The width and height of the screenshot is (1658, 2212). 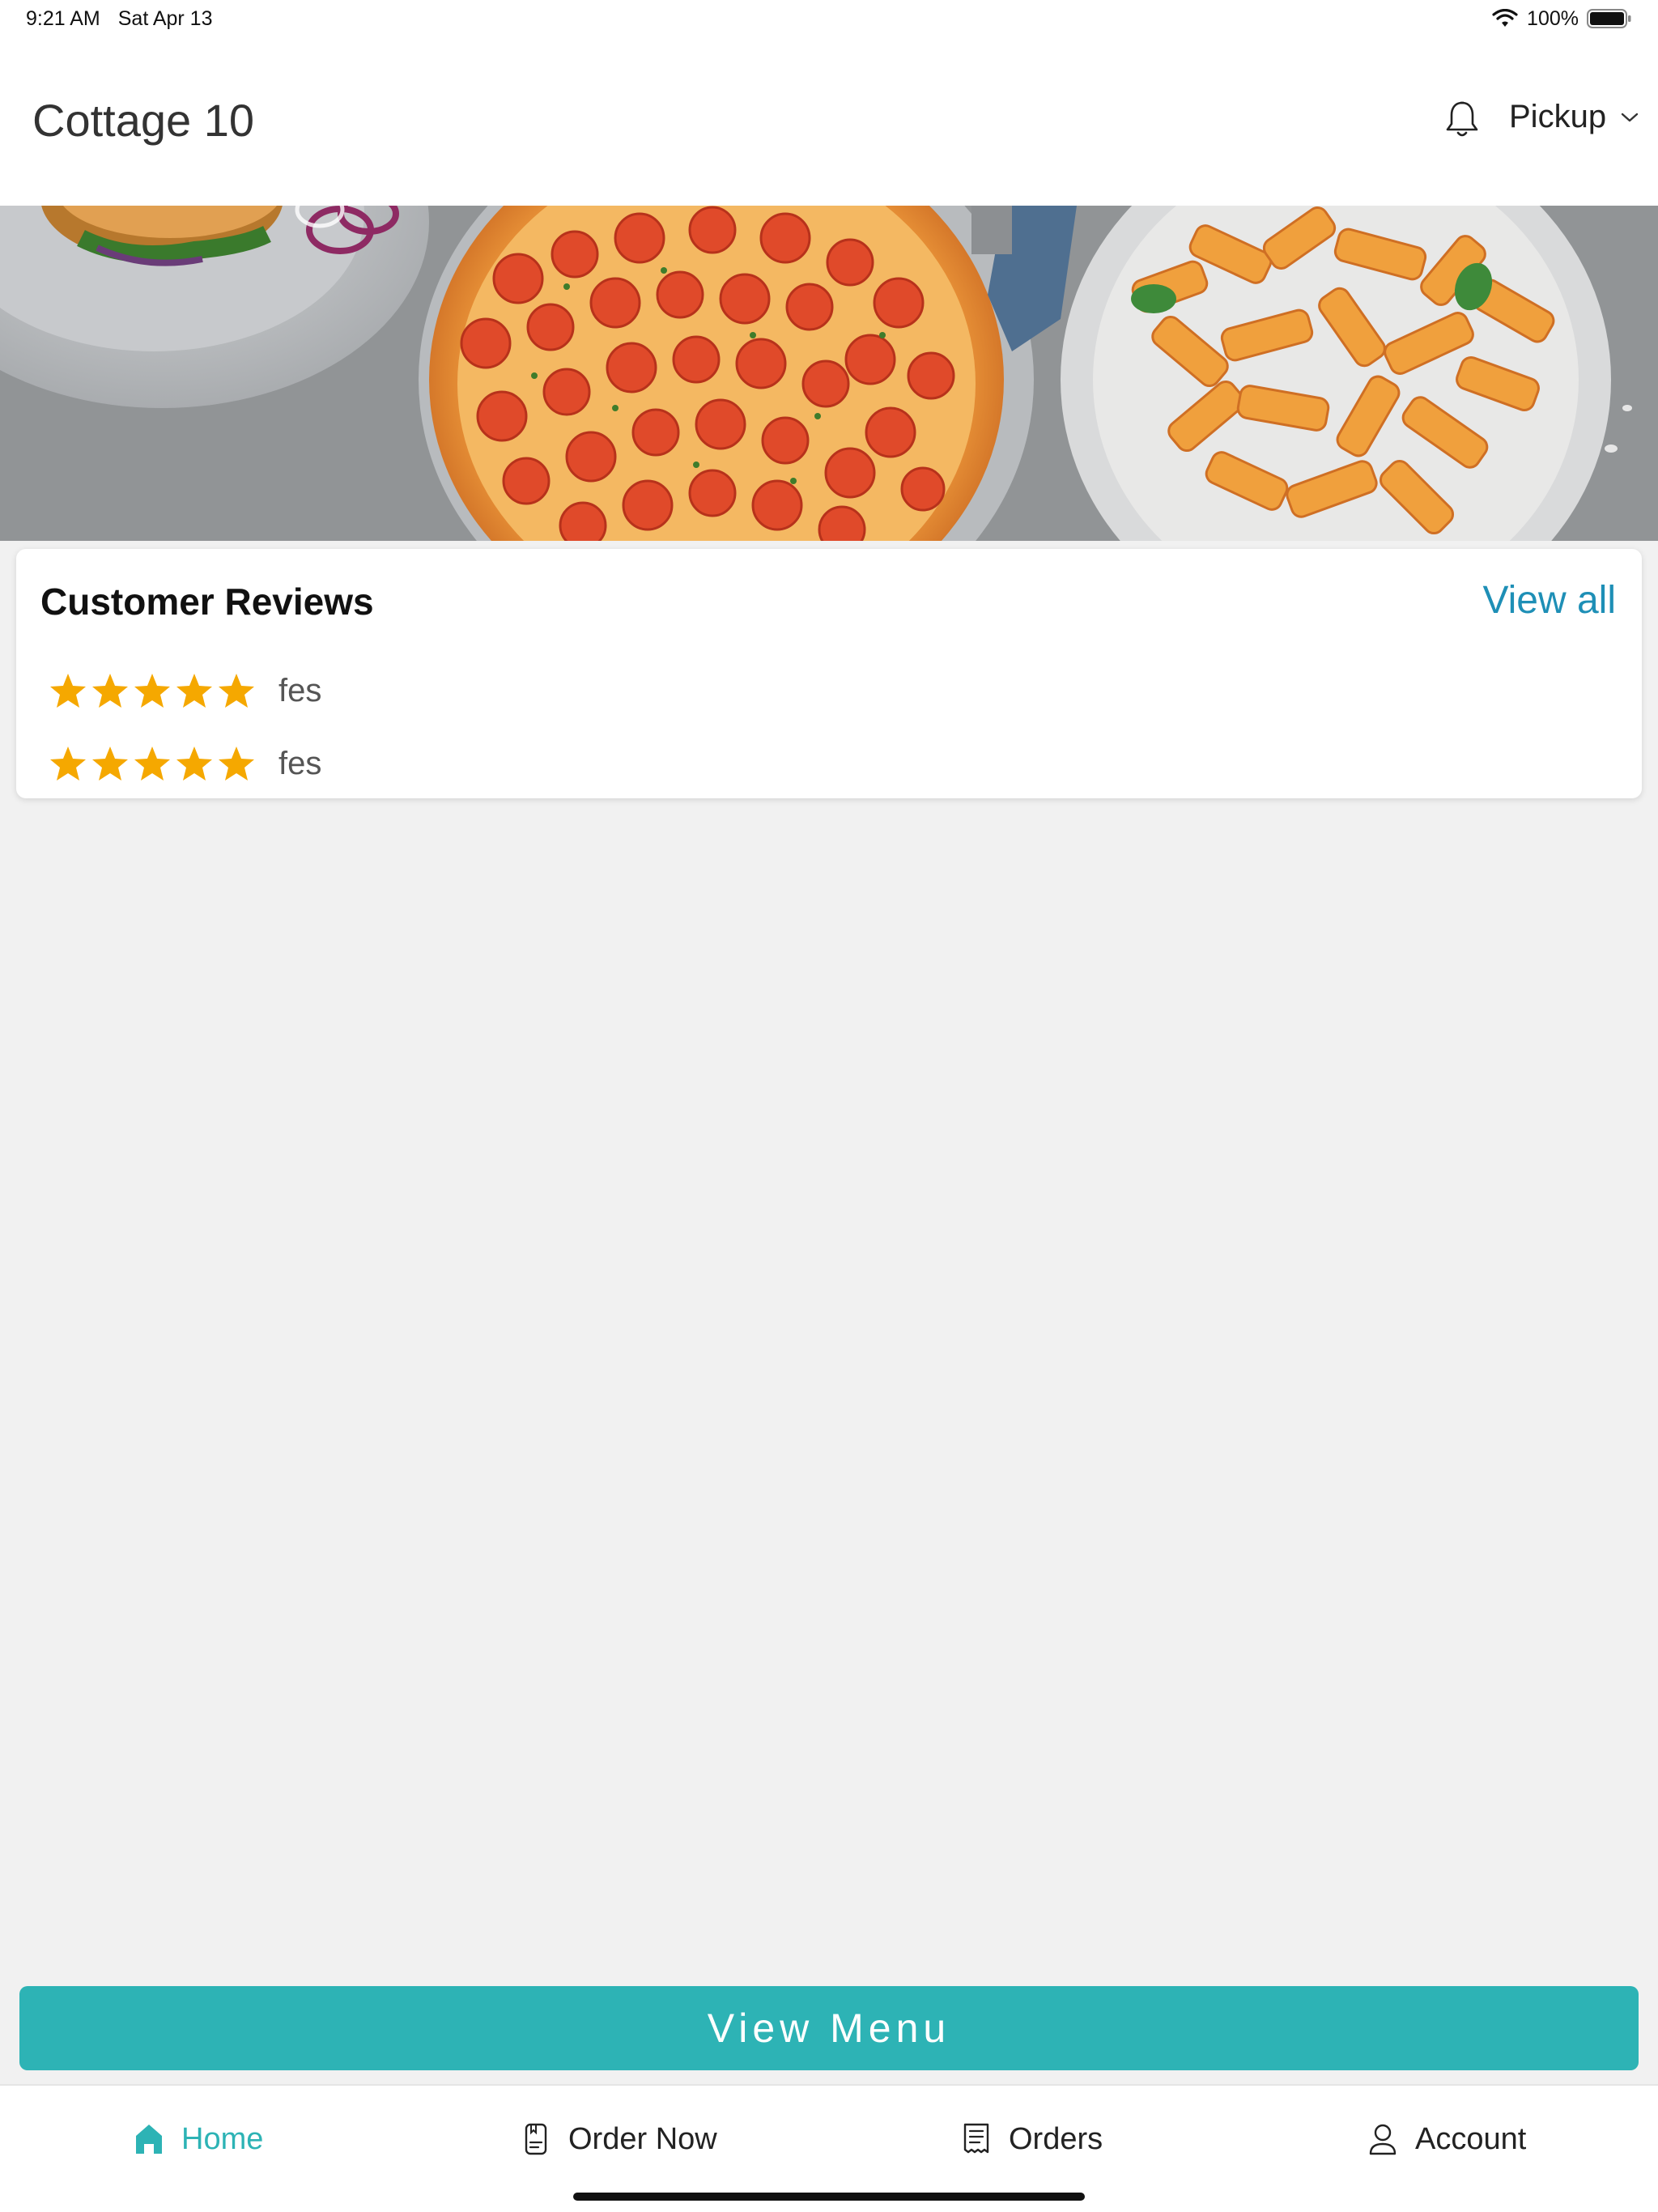 I want to click on status-date: Sat Apr 13, so click(x=165, y=18).